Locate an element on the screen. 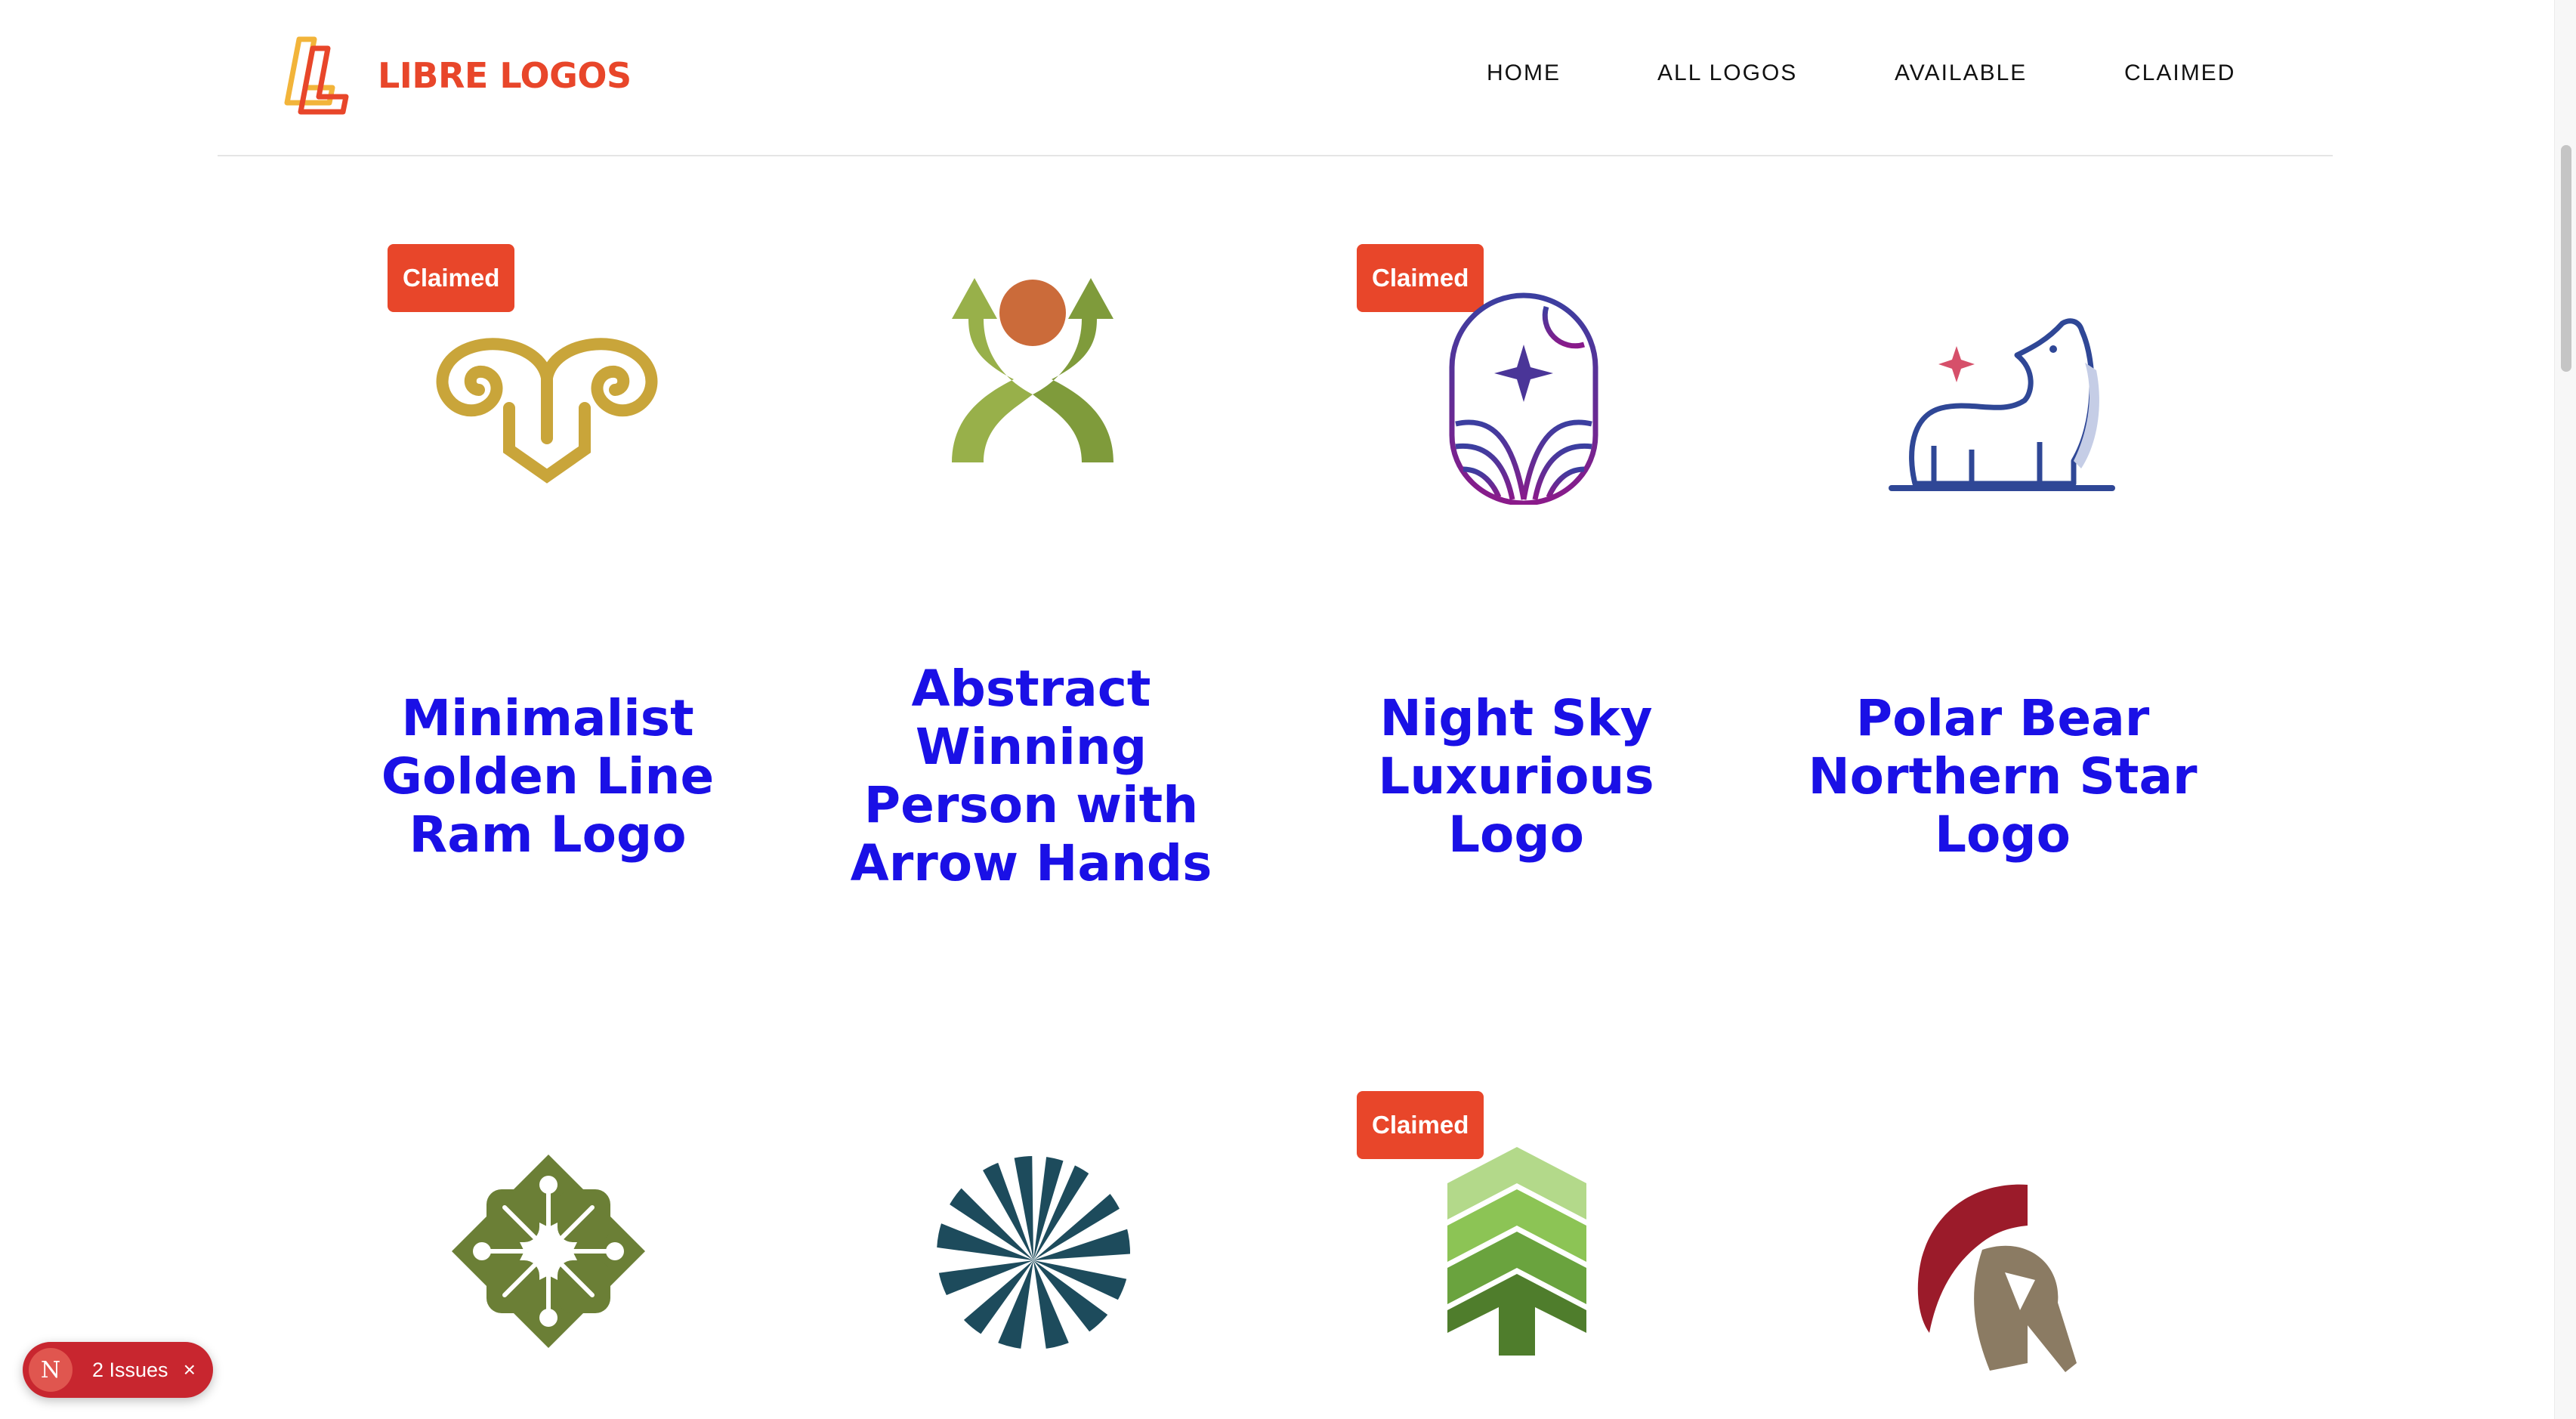 Image resolution: width=2576 pixels, height=1419 pixels. claimed-badge: Claimed is located at coordinates (451, 278).